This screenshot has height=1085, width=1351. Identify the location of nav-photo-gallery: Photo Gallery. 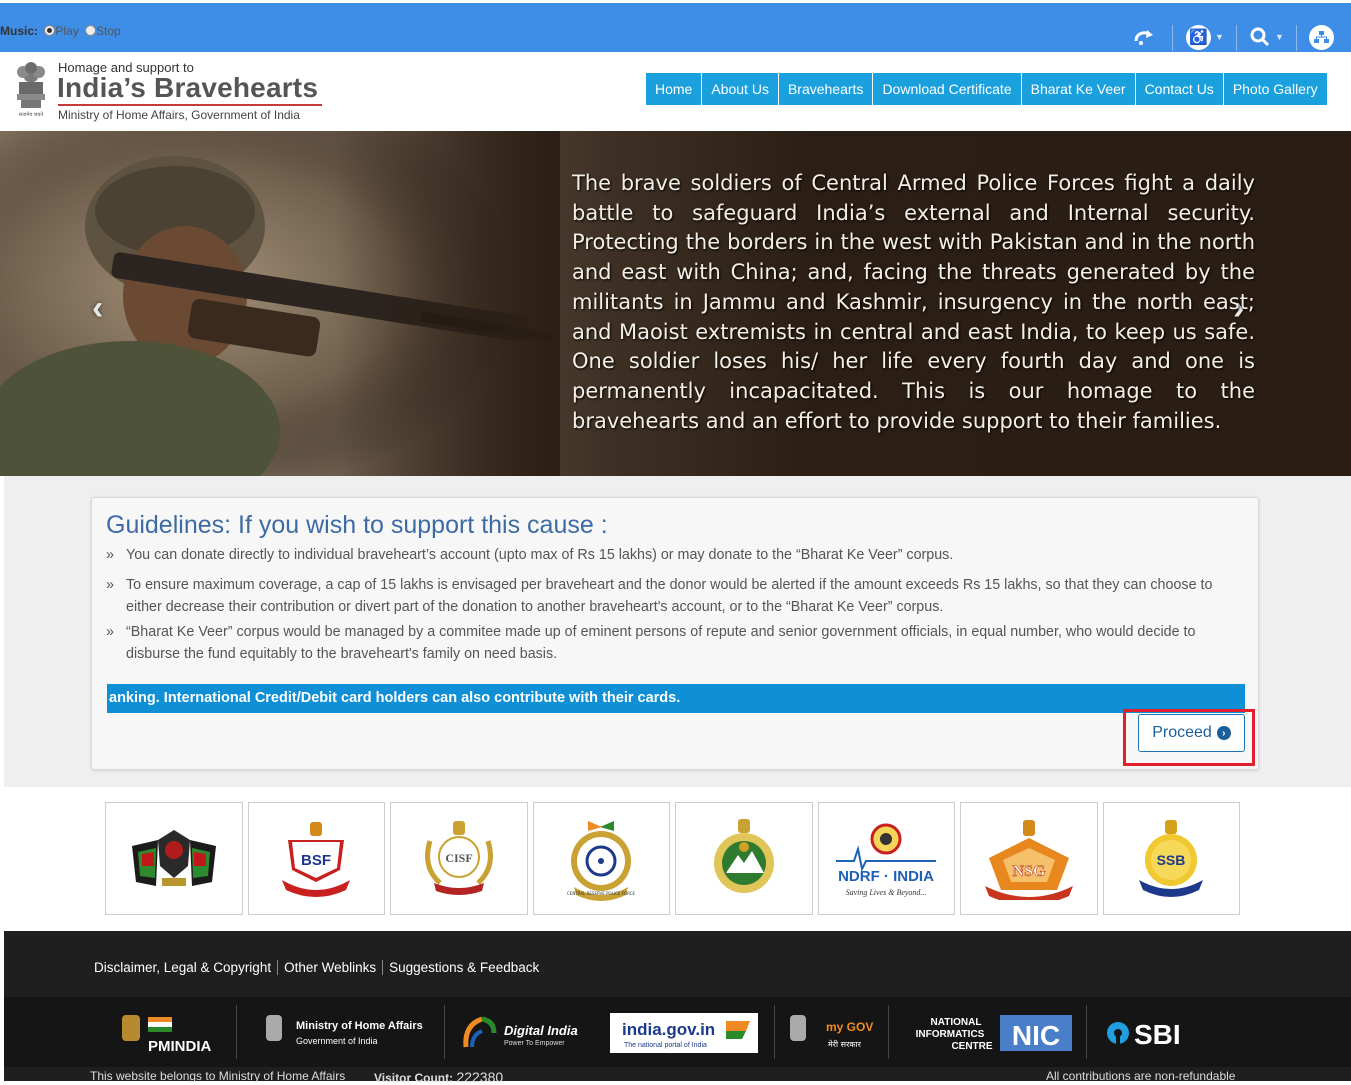
(1275, 89).